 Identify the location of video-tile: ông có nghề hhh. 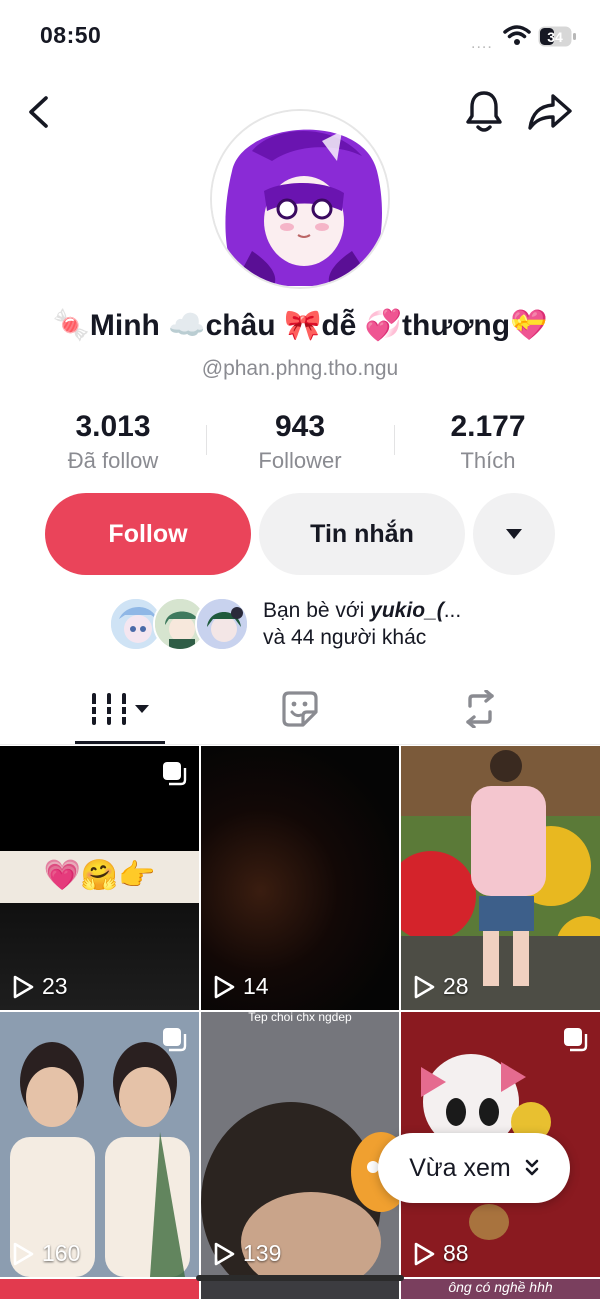
(500, 1289).